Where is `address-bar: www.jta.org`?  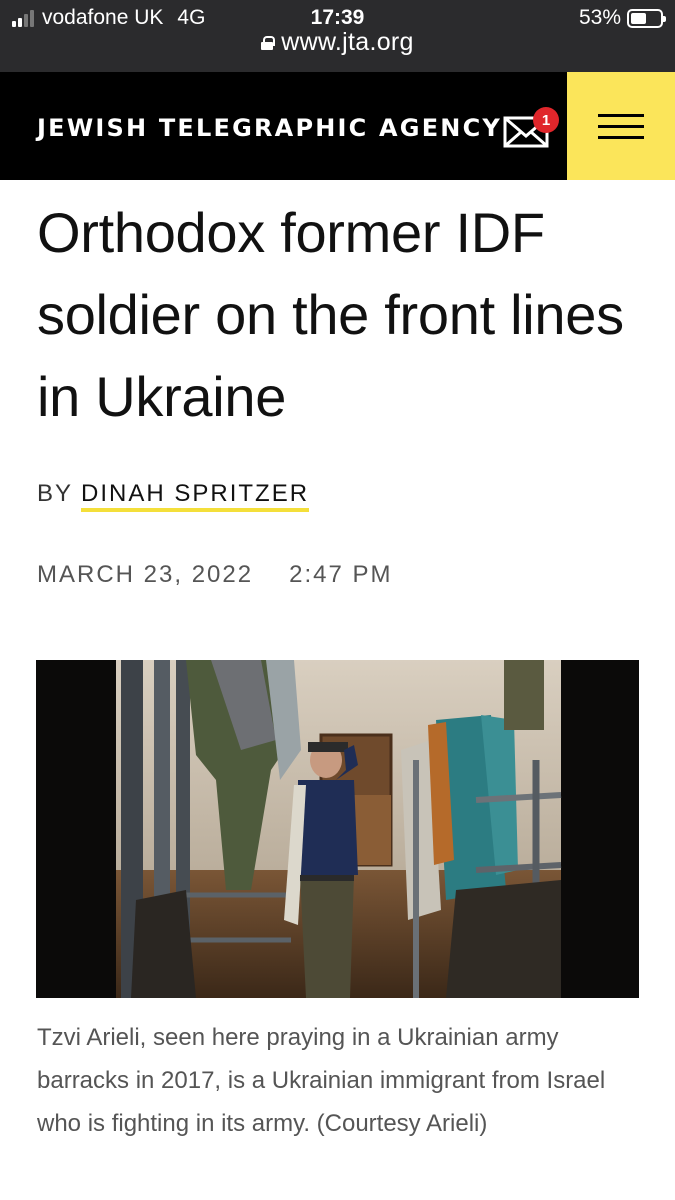
address-bar: www.jta.org is located at coordinates (337, 42).